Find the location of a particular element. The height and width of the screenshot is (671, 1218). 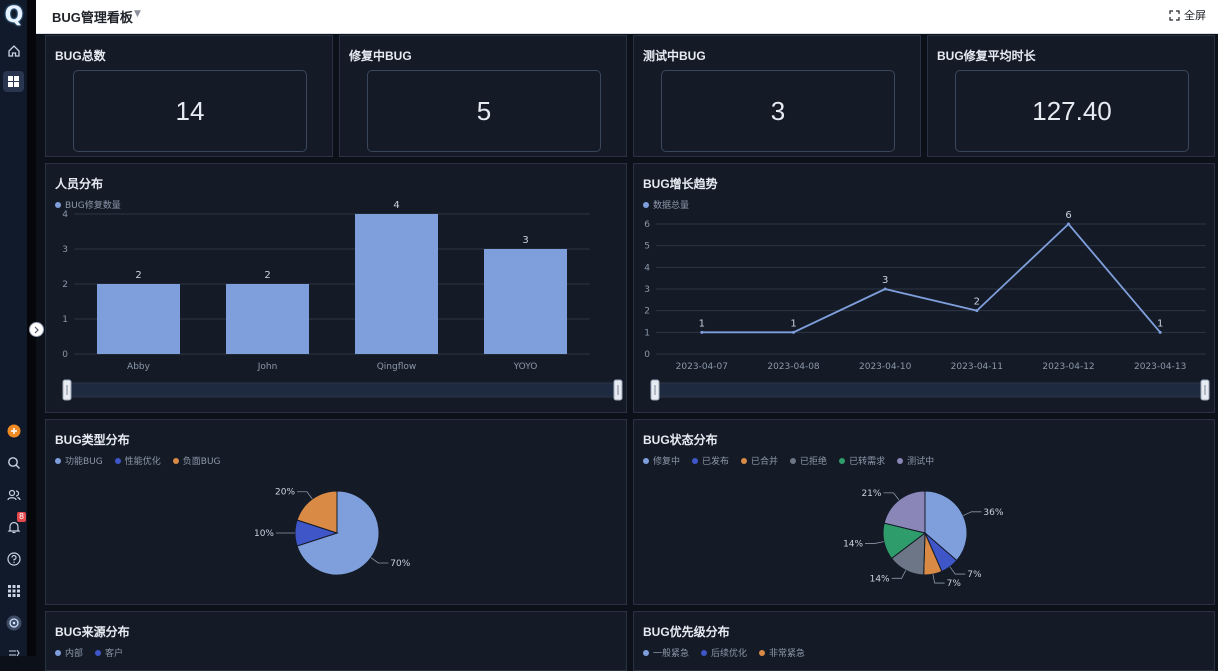

fullscreen-button: 全屏 is located at coordinates (1187, 15).